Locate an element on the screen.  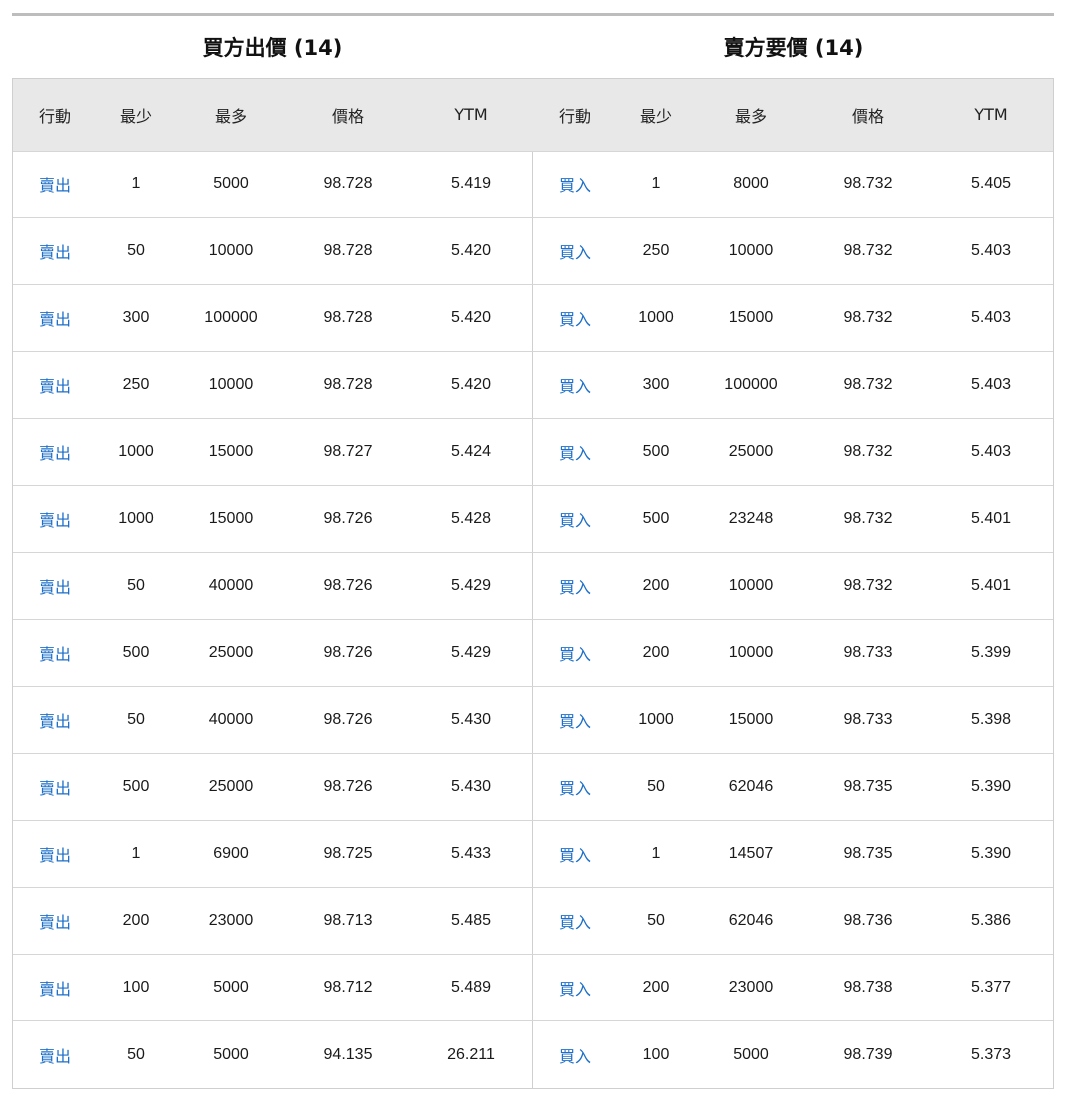
bid-header-ytm: YTM is located at coordinates (471, 115).